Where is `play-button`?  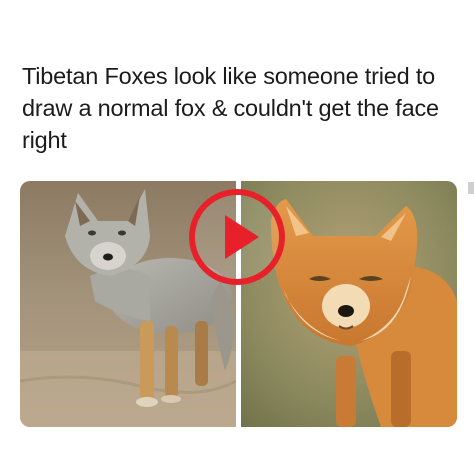 play-button is located at coordinates (237, 237).